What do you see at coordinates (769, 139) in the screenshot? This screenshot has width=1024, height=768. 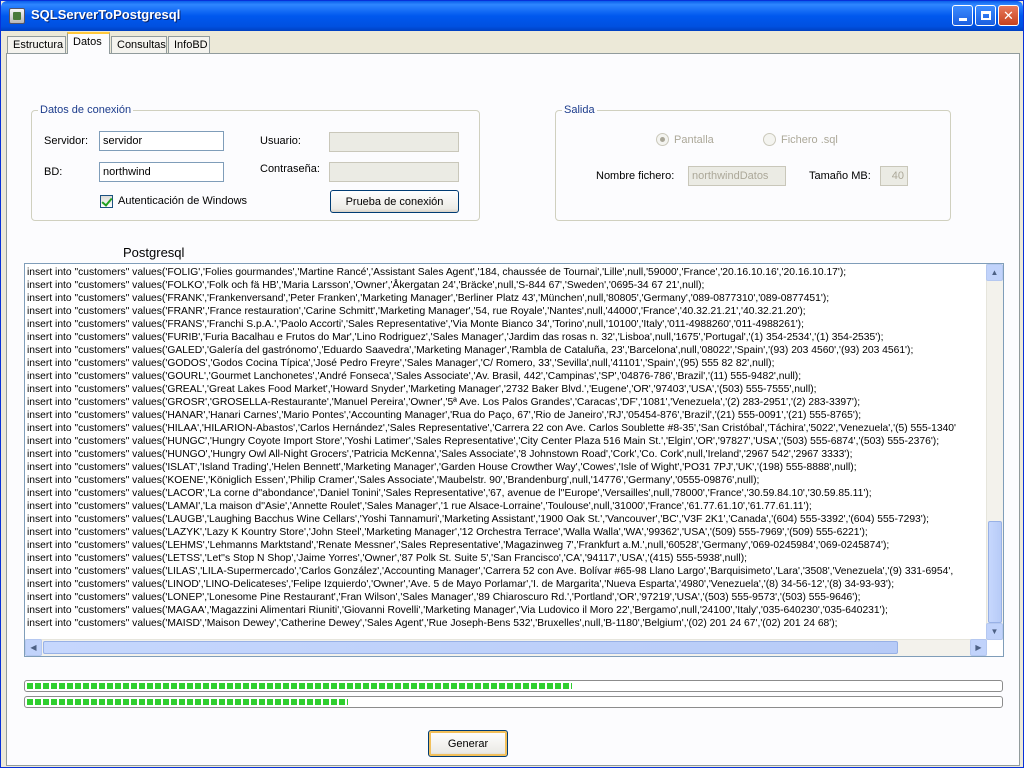 I see `file-radio` at bounding box center [769, 139].